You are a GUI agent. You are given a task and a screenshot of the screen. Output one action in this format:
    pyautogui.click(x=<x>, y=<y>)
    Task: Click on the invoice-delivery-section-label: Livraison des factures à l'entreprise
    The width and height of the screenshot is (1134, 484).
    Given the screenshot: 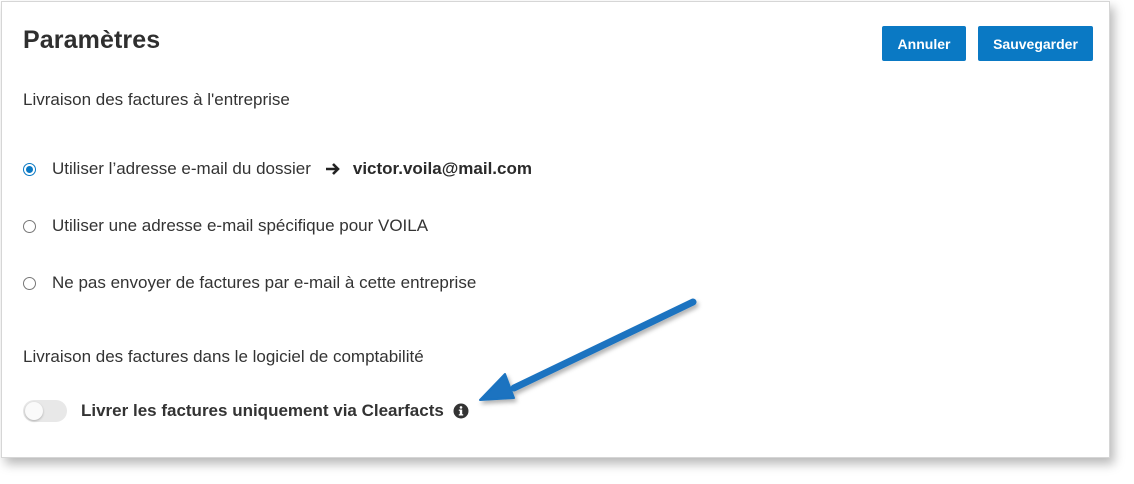 What is the action you would take?
    pyautogui.click(x=156, y=99)
    